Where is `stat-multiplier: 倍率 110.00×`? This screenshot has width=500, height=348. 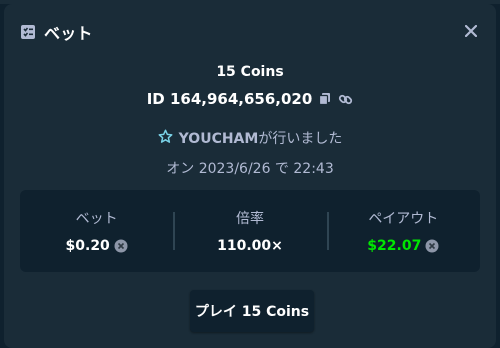
stat-multiplier: 倍率 110.00× is located at coordinates (249, 231).